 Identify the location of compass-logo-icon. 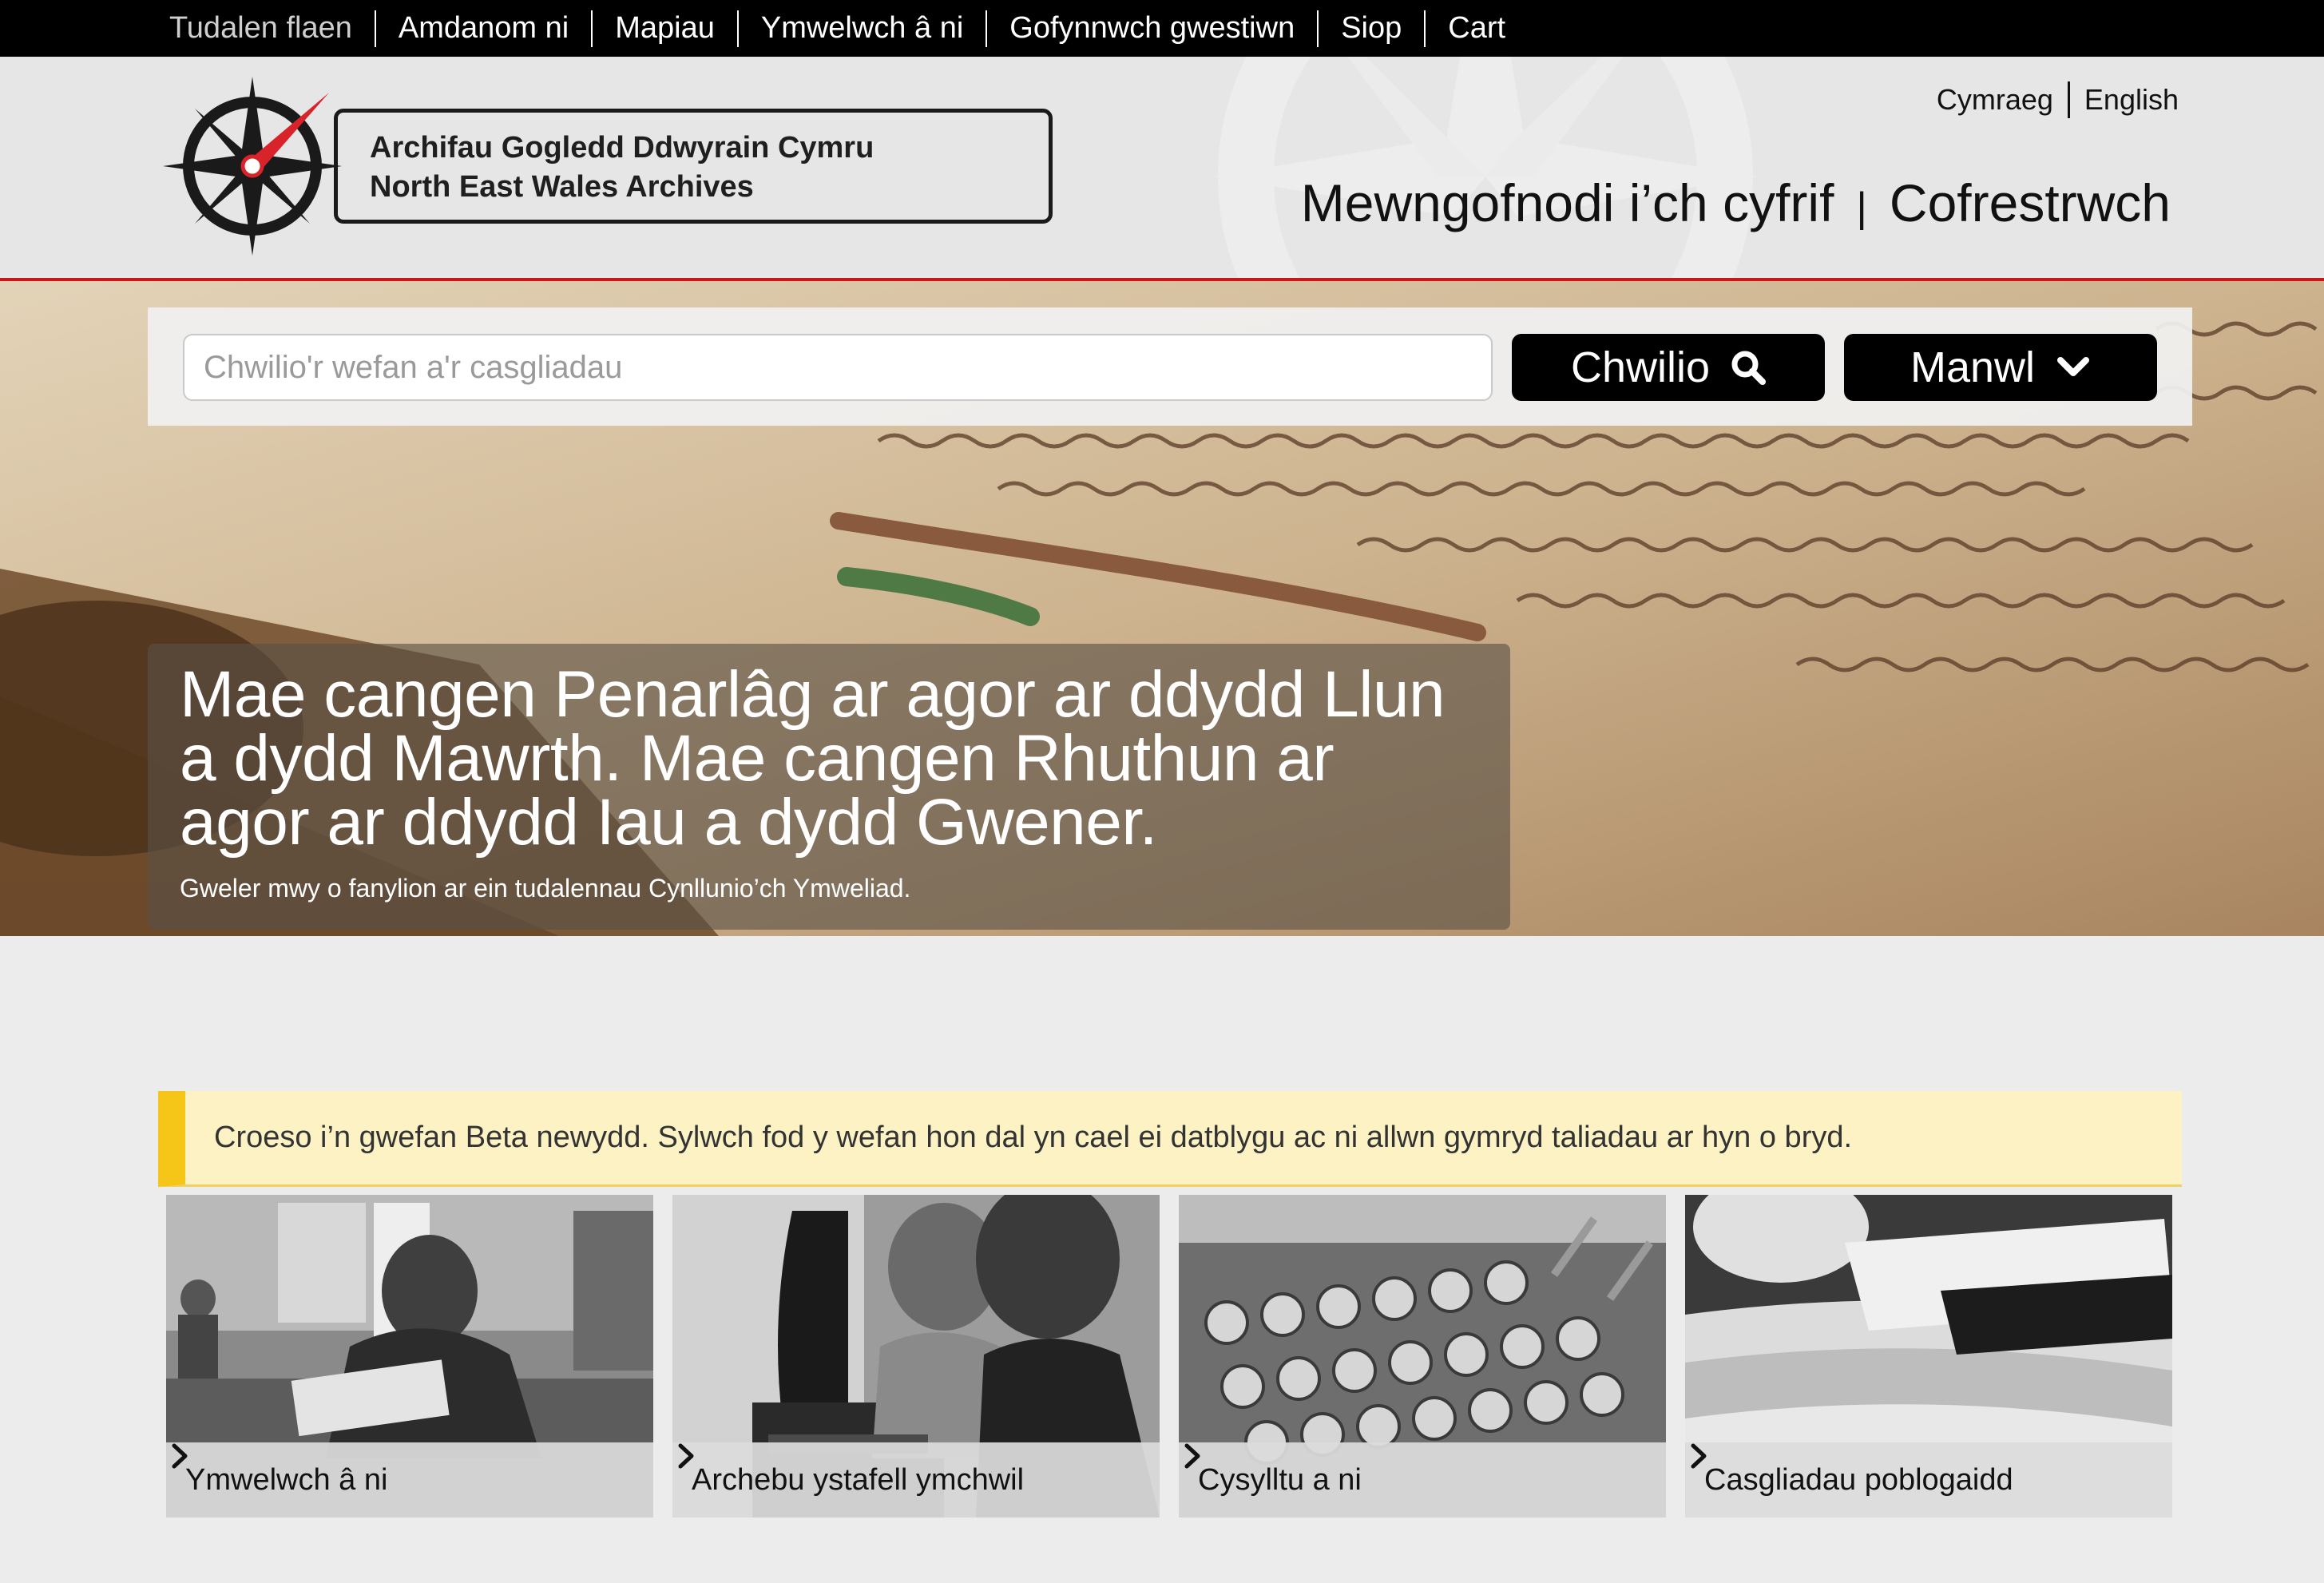
(252, 167).